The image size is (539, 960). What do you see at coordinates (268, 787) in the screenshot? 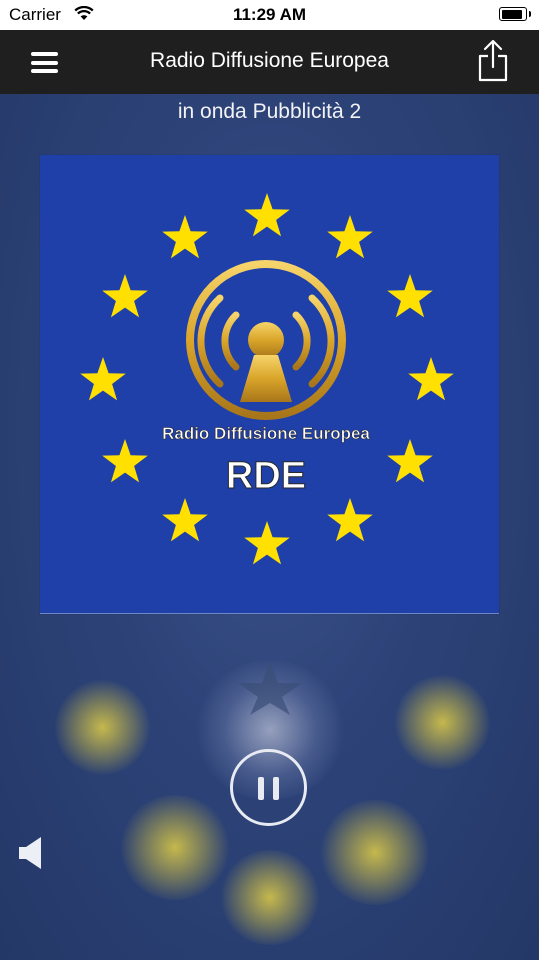
I see `pause-button` at bounding box center [268, 787].